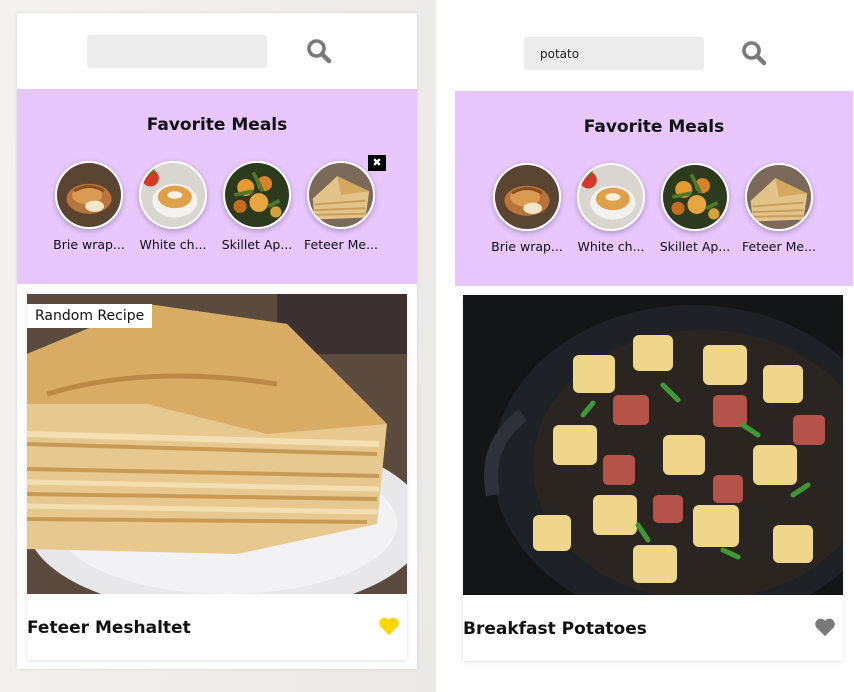  I want to click on meal-title: Feteer Meshaltet, so click(109, 628).